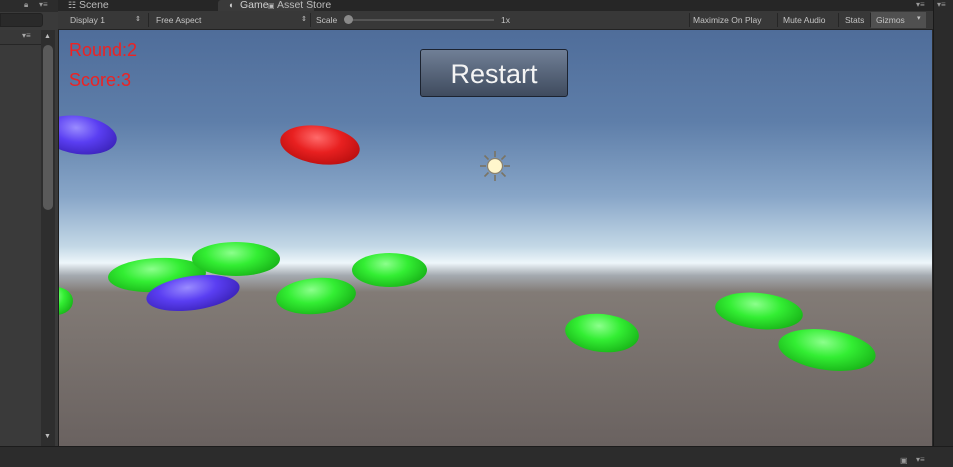 This screenshot has height=467, width=953. I want to click on restart-button: Restart, so click(494, 73).